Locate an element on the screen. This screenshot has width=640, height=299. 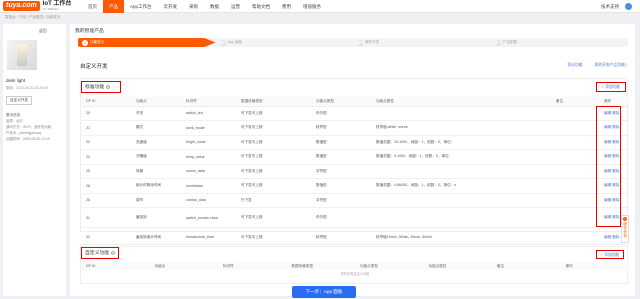
table-row: 25 场景 scene_data 可下发可上报 字符型 编辑 删除 is located at coordinates (355, 171).